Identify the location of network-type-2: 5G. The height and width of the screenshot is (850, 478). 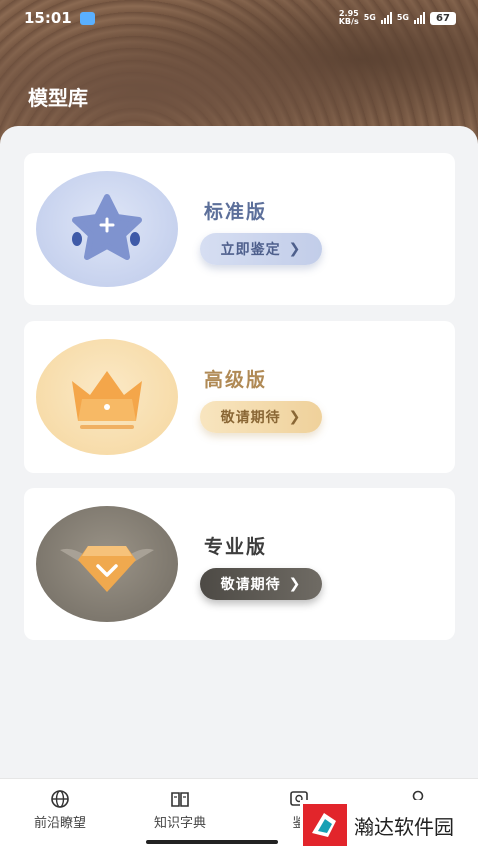
(402, 17).